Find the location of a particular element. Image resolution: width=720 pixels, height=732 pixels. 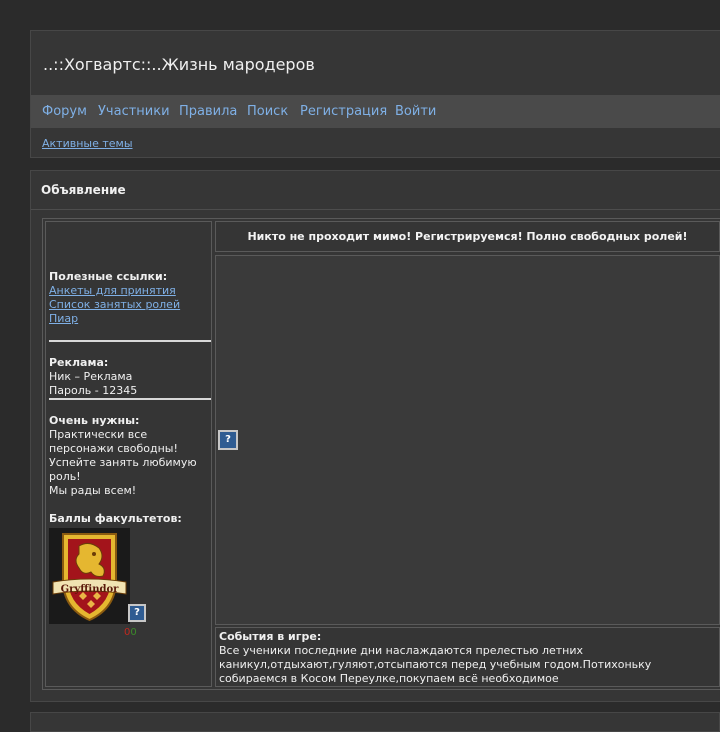

nav-register: Регистрация is located at coordinates (343, 111).